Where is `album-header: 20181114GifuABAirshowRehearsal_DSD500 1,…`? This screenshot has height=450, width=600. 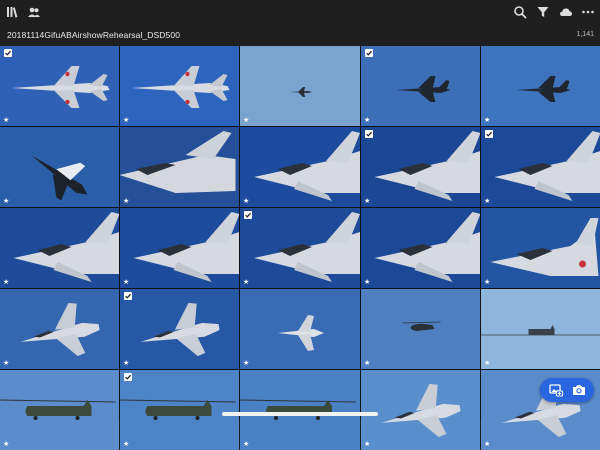 album-header: 20181114GifuABAirshowRehearsal_DSD500 1,… is located at coordinates (300, 35).